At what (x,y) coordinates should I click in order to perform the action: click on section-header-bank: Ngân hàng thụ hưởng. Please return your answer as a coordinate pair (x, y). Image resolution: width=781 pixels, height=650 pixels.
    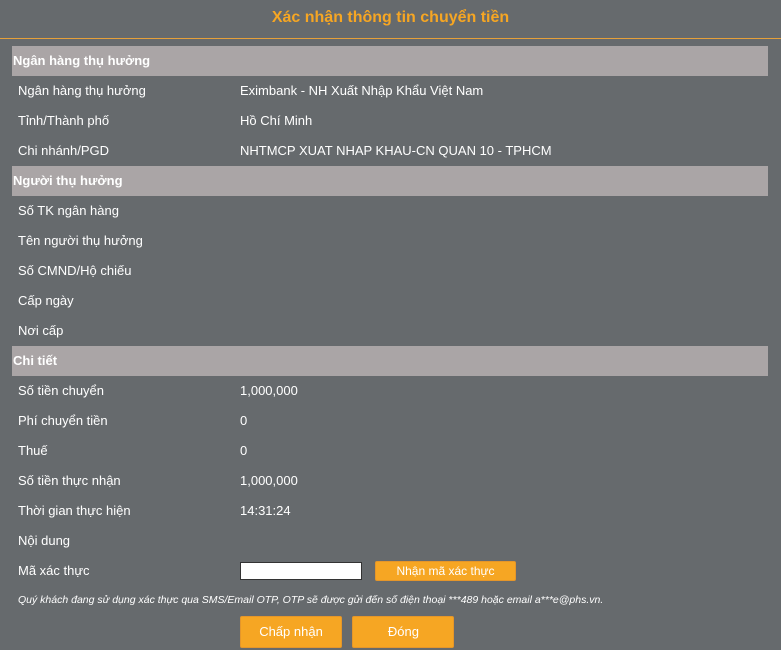
    Looking at the image, I should click on (390, 61).